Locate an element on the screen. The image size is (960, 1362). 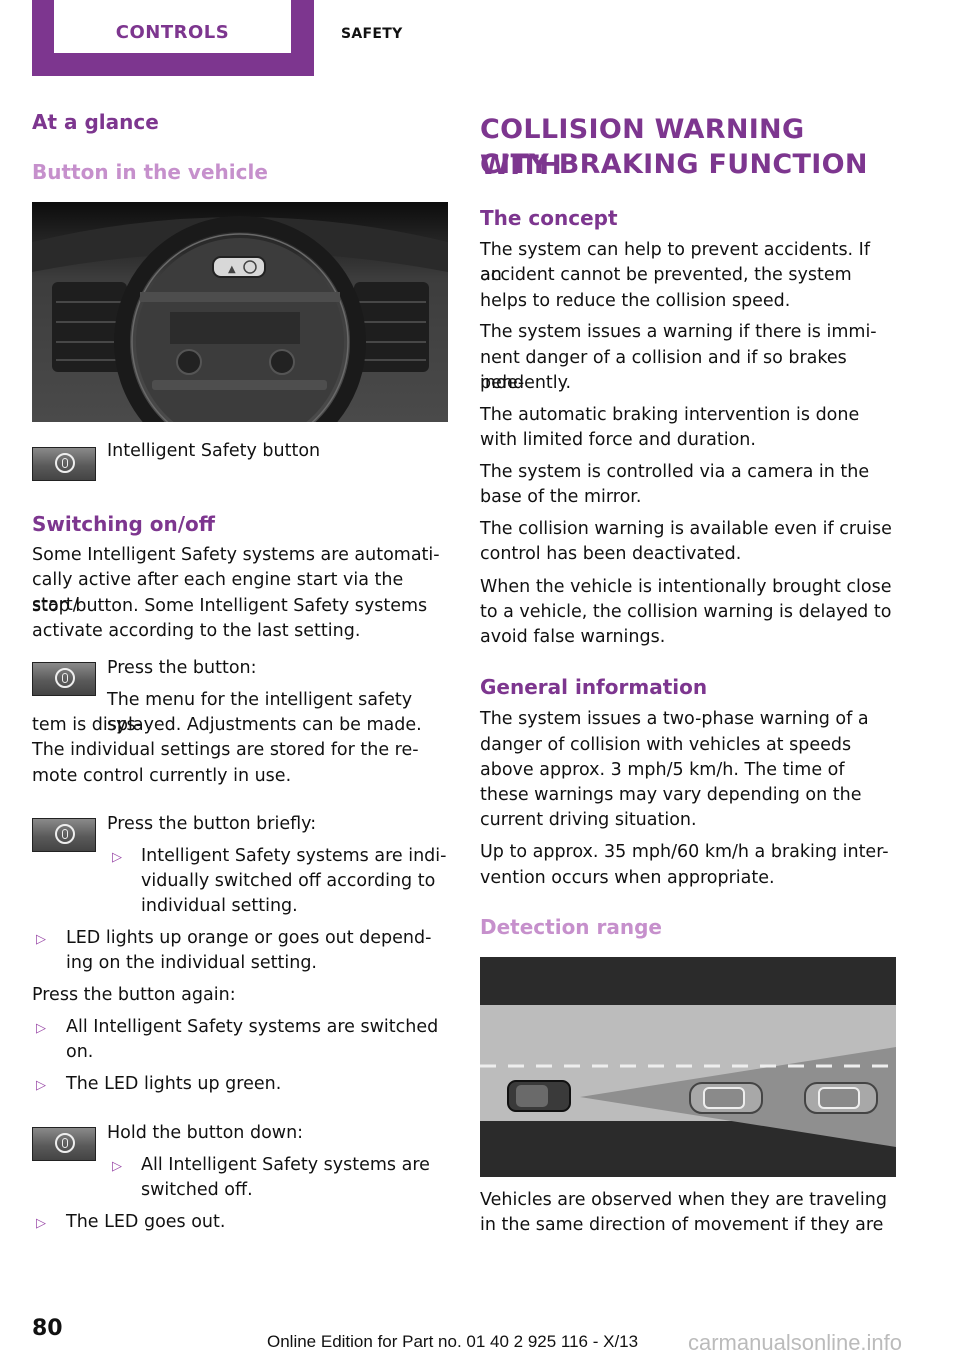
general-line: these warnings may vary depending on the is located at coordinates (671, 795).